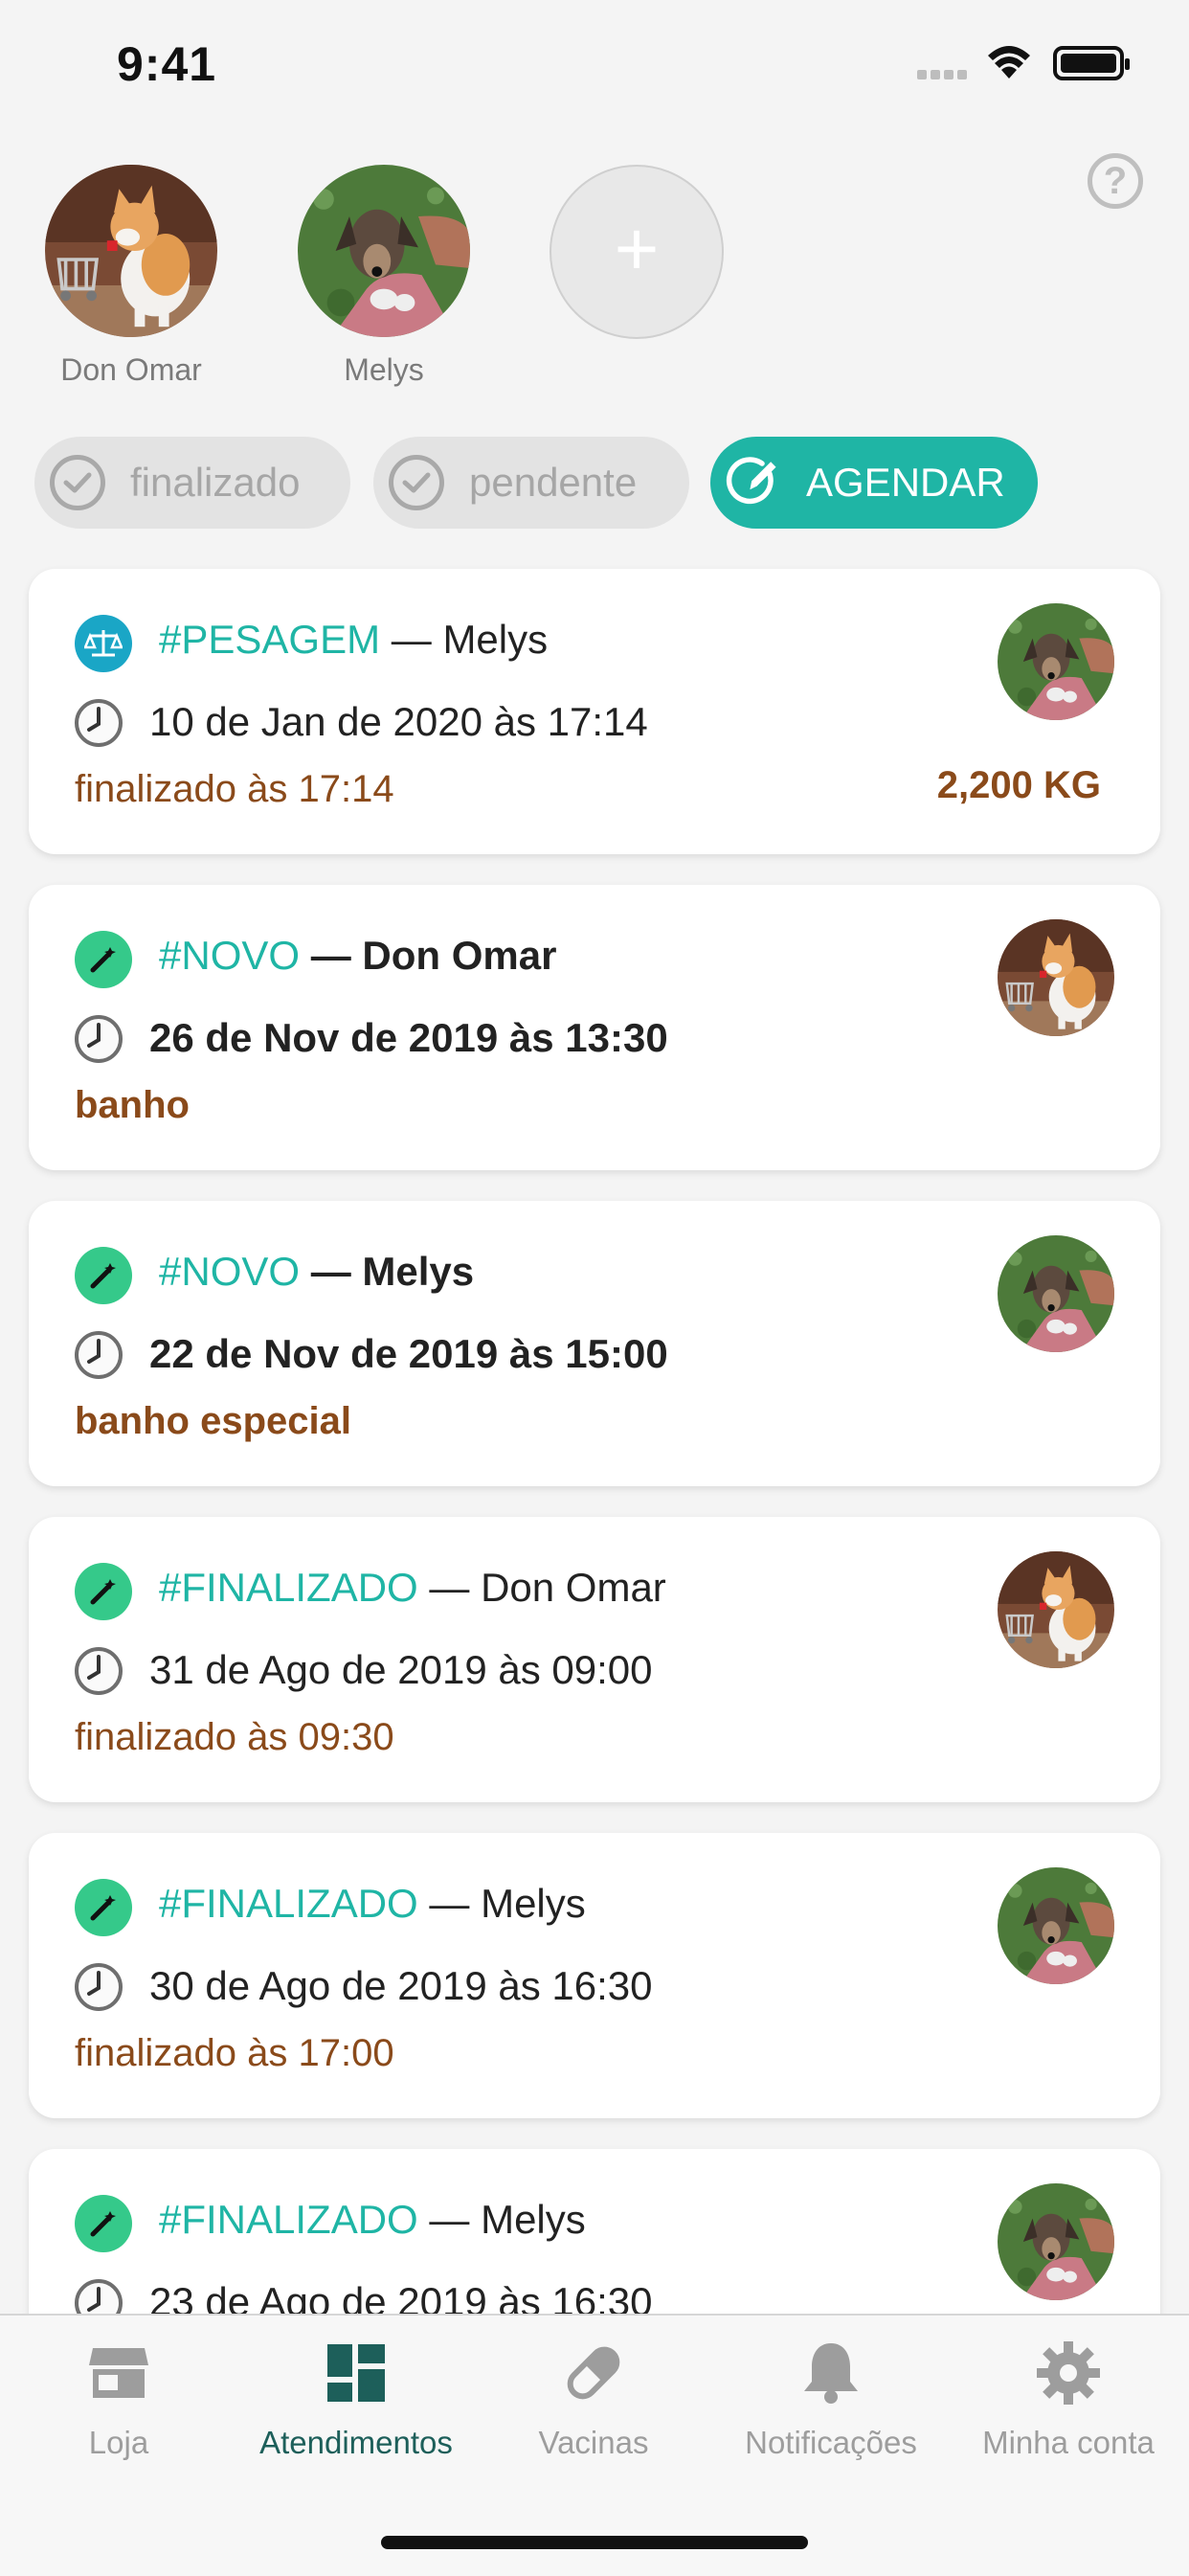 Image resolution: width=1189 pixels, height=2576 pixels. I want to click on wifi-icon, so click(1009, 62).